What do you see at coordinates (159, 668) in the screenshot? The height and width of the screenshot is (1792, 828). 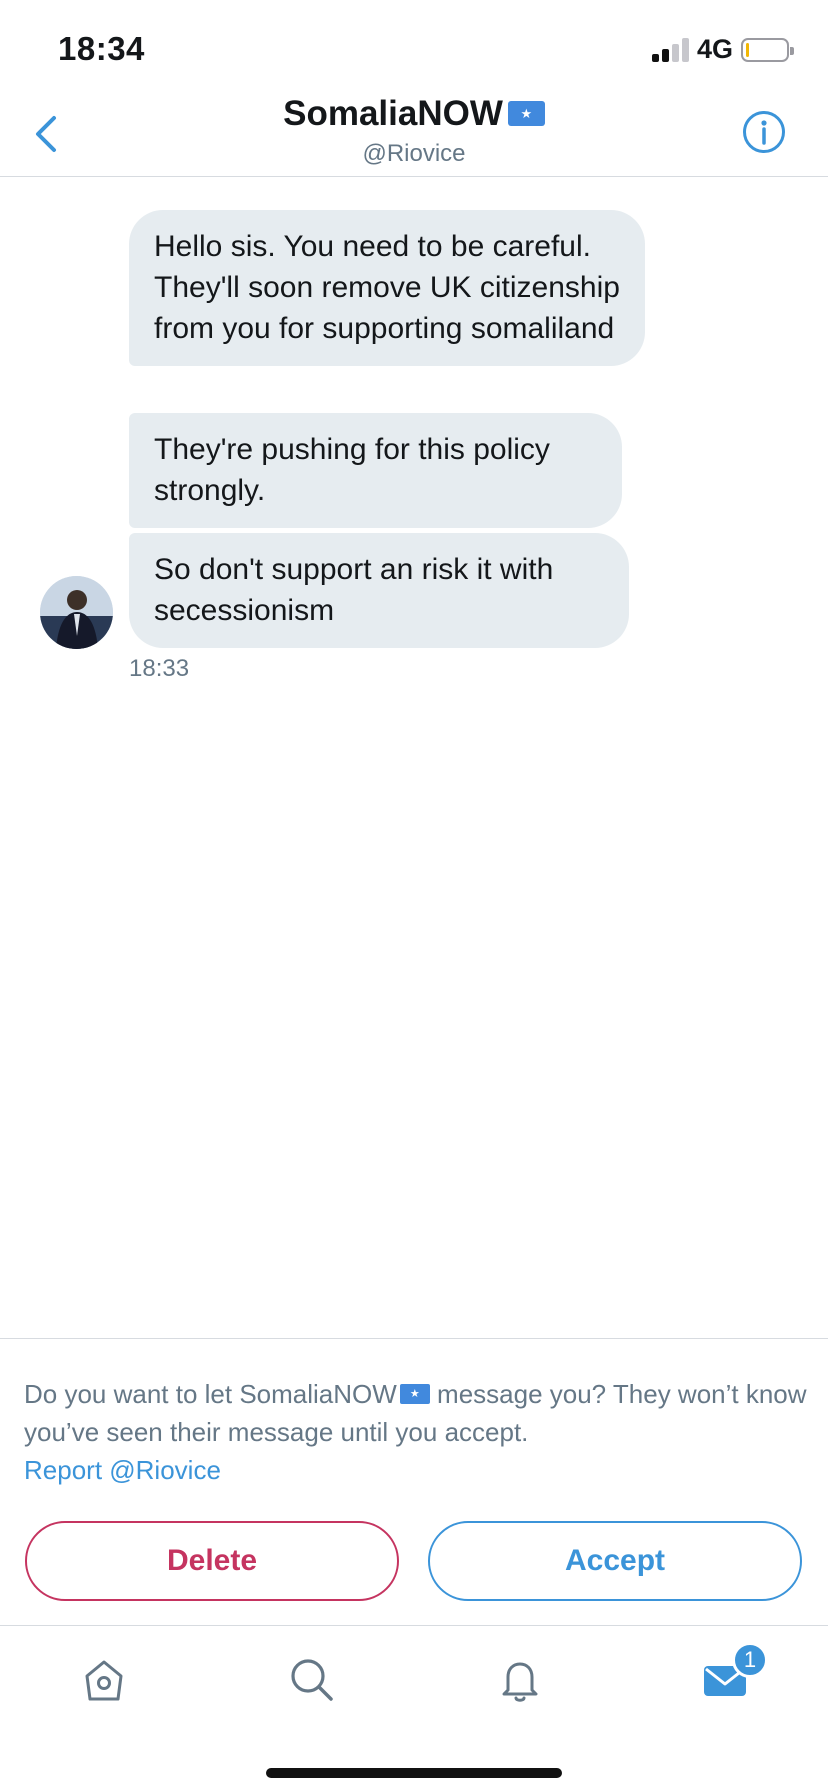 I see `message-timestamp: 18:33` at bounding box center [159, 668].